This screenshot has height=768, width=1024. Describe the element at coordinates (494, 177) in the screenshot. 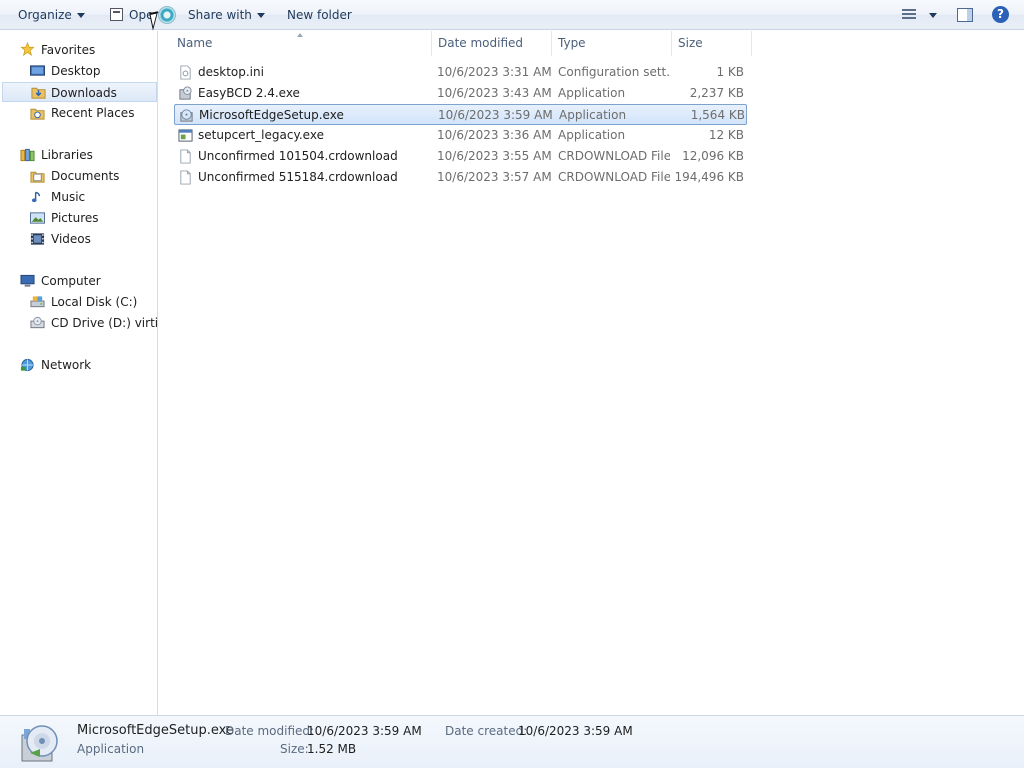

I see `file-date: 10/6/2023 3:57 AM` at that location.